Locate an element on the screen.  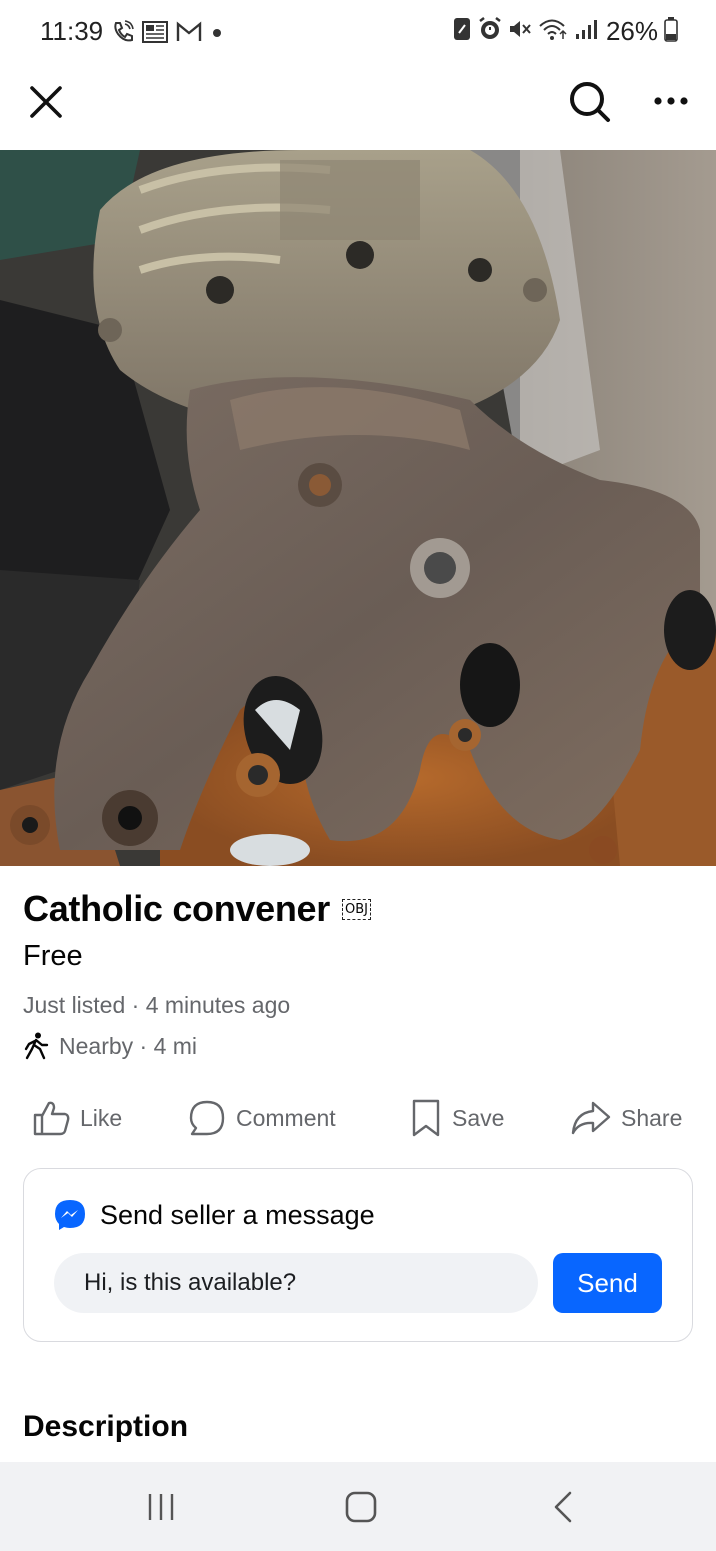
home-button is located at coordinates (361, 1507).